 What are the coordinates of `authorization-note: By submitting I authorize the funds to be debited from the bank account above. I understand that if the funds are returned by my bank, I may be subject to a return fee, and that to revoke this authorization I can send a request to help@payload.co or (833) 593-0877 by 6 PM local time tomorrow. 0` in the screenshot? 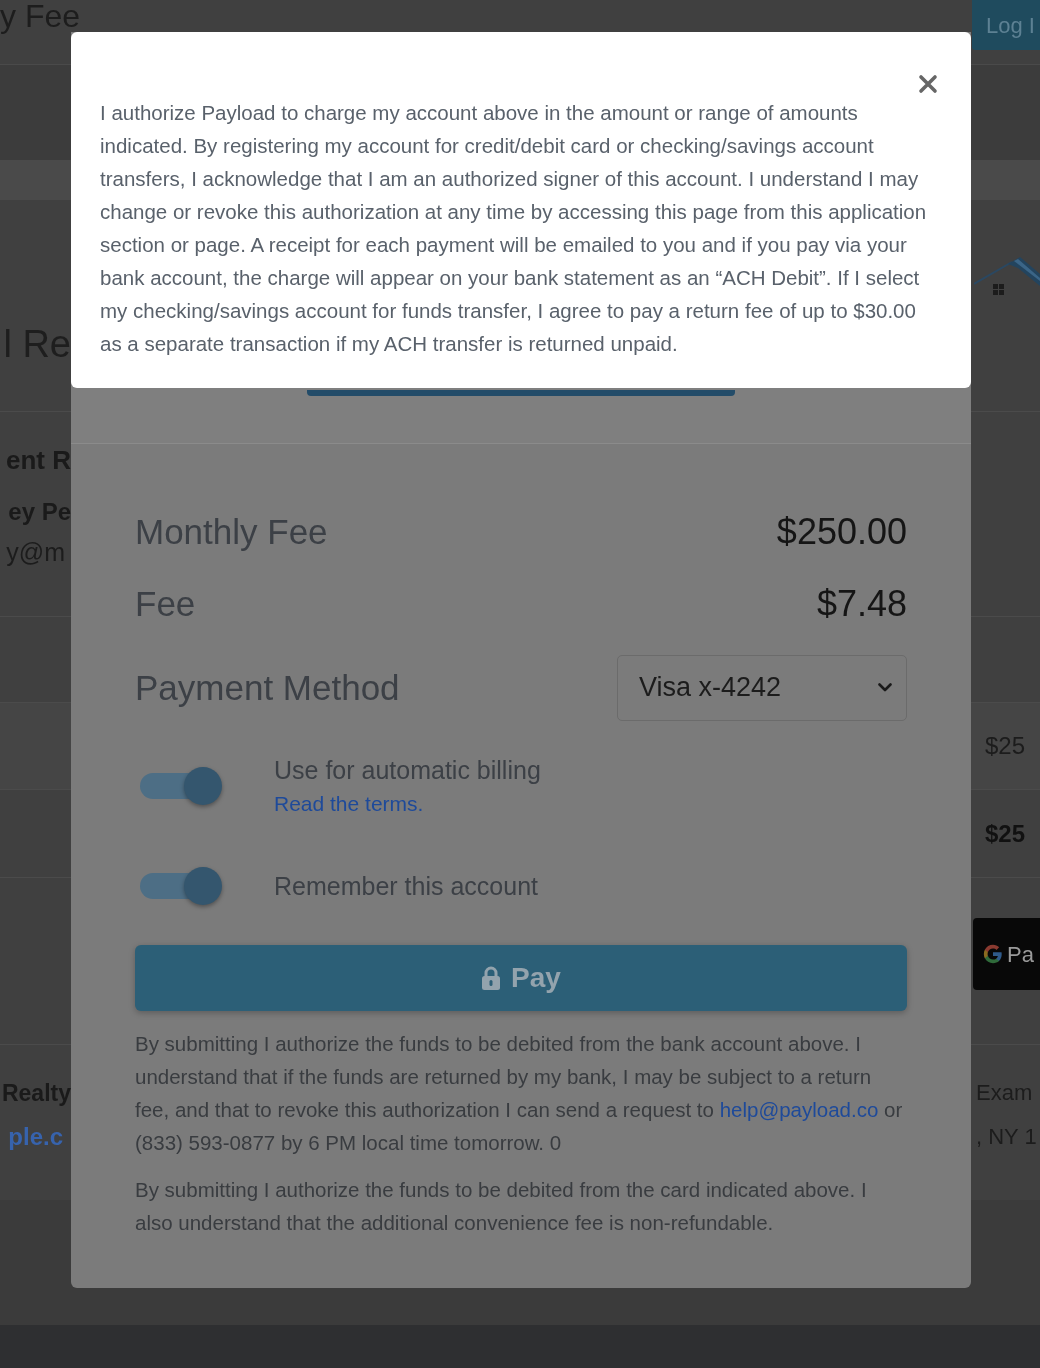 It's located at (519, 1093).